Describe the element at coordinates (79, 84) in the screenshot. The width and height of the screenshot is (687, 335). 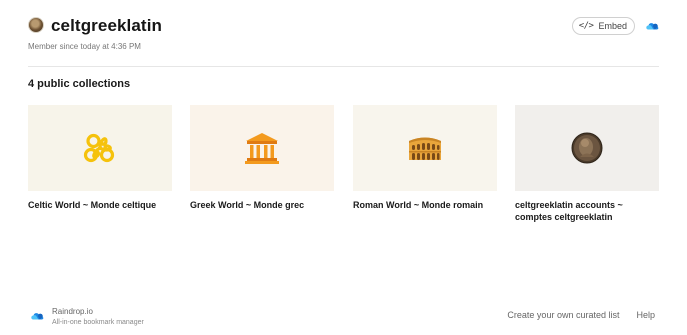
I see `collections-heading: 4 public collections` at that location.